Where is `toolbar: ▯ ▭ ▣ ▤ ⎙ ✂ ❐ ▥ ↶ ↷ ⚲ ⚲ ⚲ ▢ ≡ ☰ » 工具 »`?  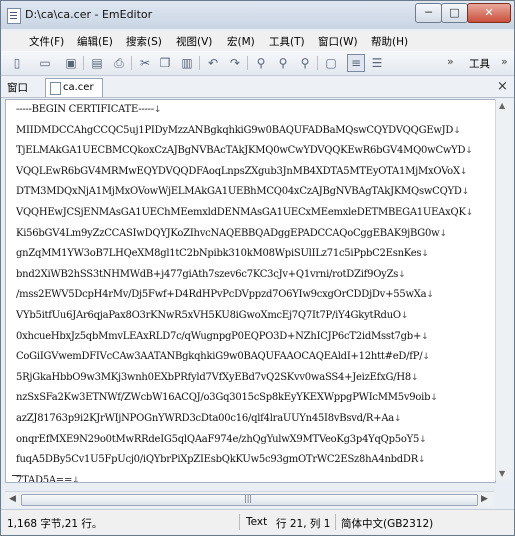
toolbar: ▯ ▭ ▣ ▤ ⎙ ✂ ❐ ▥ ↶ ↷ ⚲ ⚲ ⚲ ▢ ≡ ☰ » 工具 » is located at coordinates (257, 63).